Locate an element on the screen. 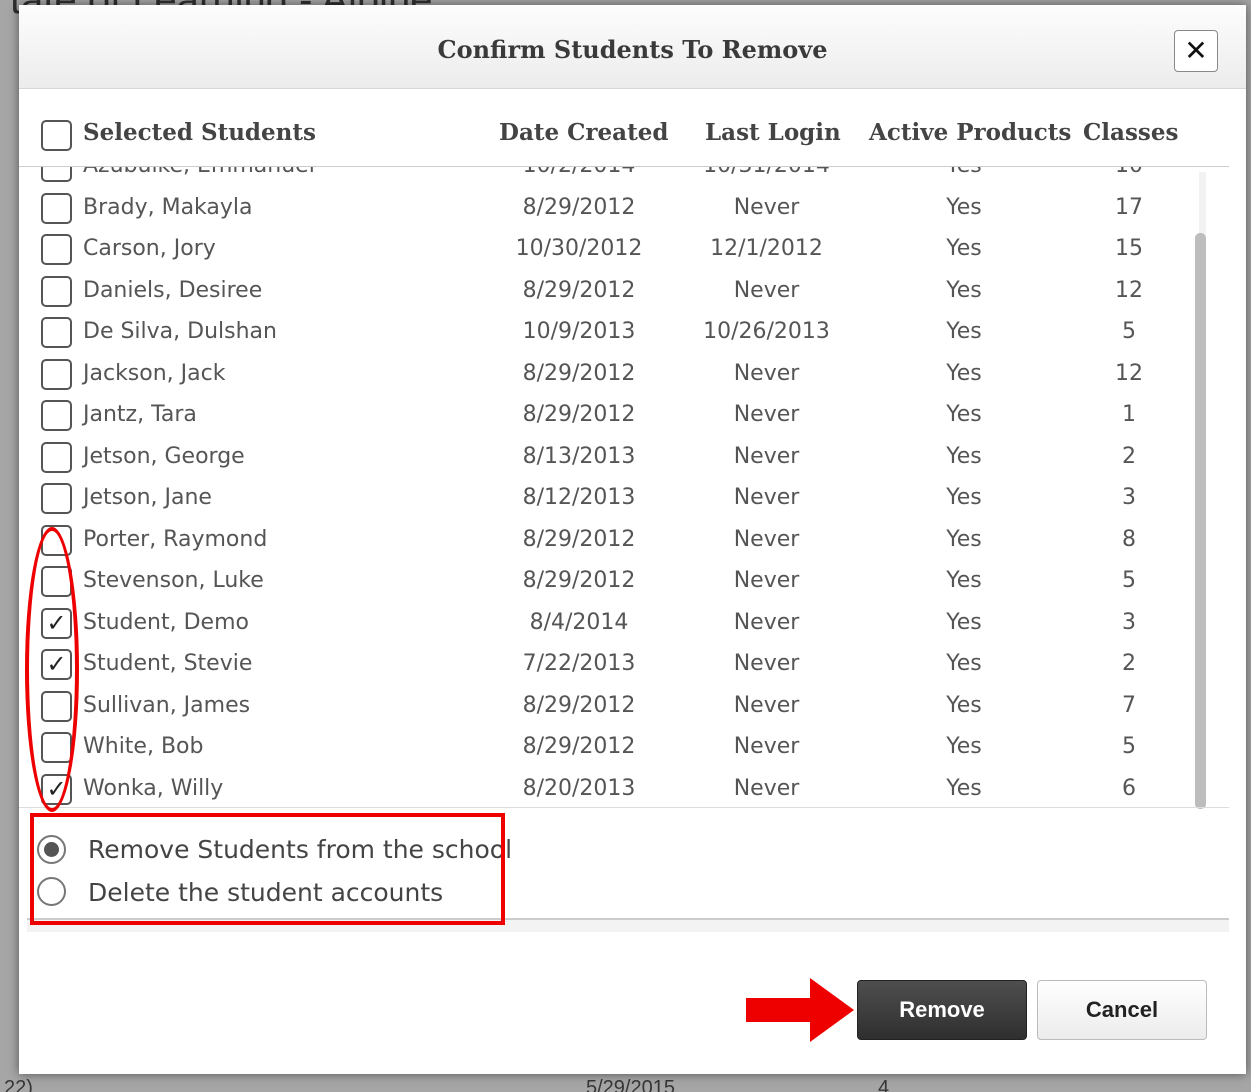 The height and width of the screenshot is (1092, 1251). table-row: ✓ Student, Demo 8/4/2014 Never Yes 3 is located at coordinates (614, 624).